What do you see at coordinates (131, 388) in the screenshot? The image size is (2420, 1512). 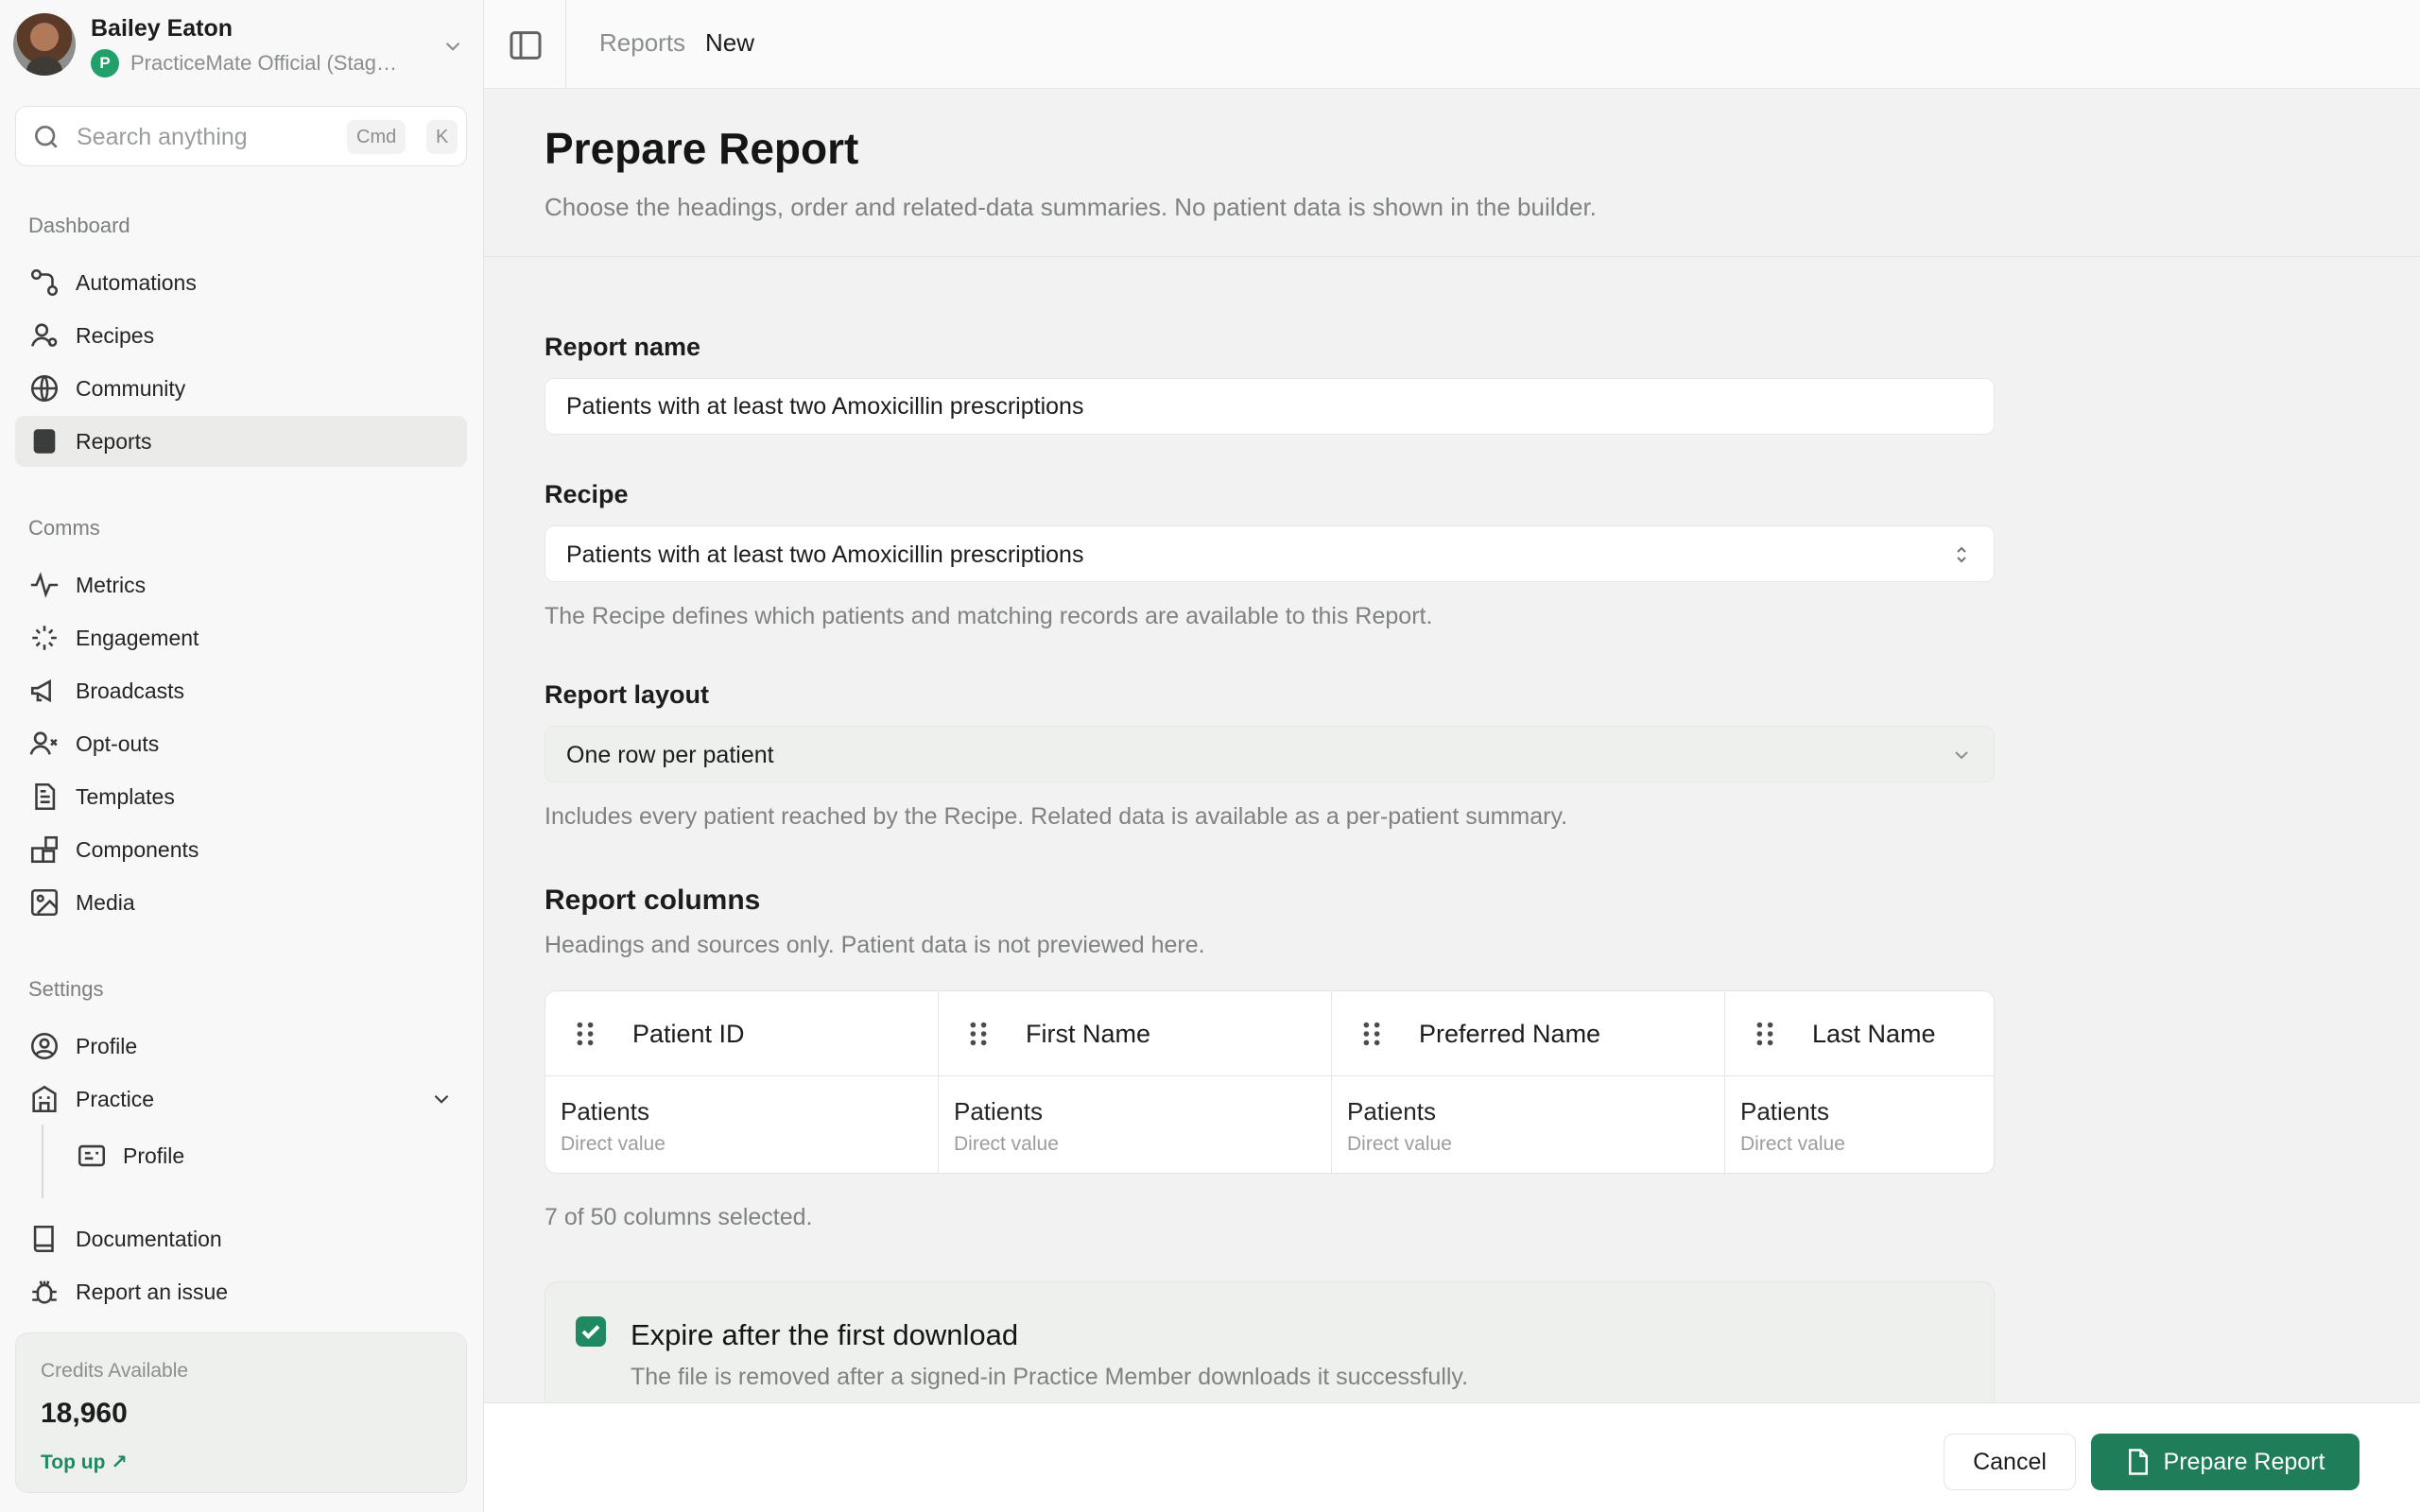 I see `sidebar-item-label: Community` at bounding box center [131, 388].